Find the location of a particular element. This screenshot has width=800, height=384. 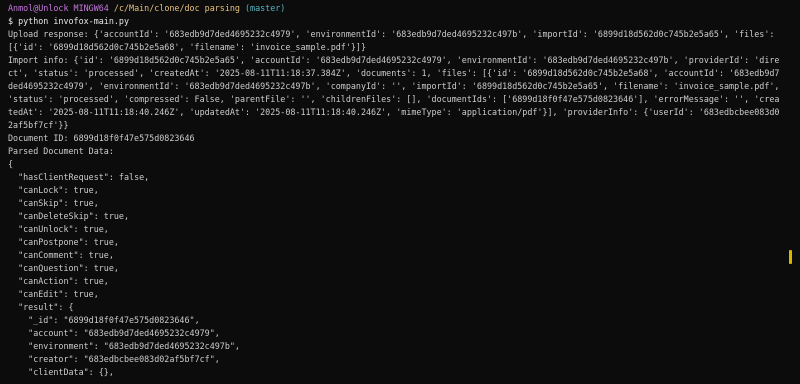

output-line: "canQuestion": true, is located at coordinates (63, 268).